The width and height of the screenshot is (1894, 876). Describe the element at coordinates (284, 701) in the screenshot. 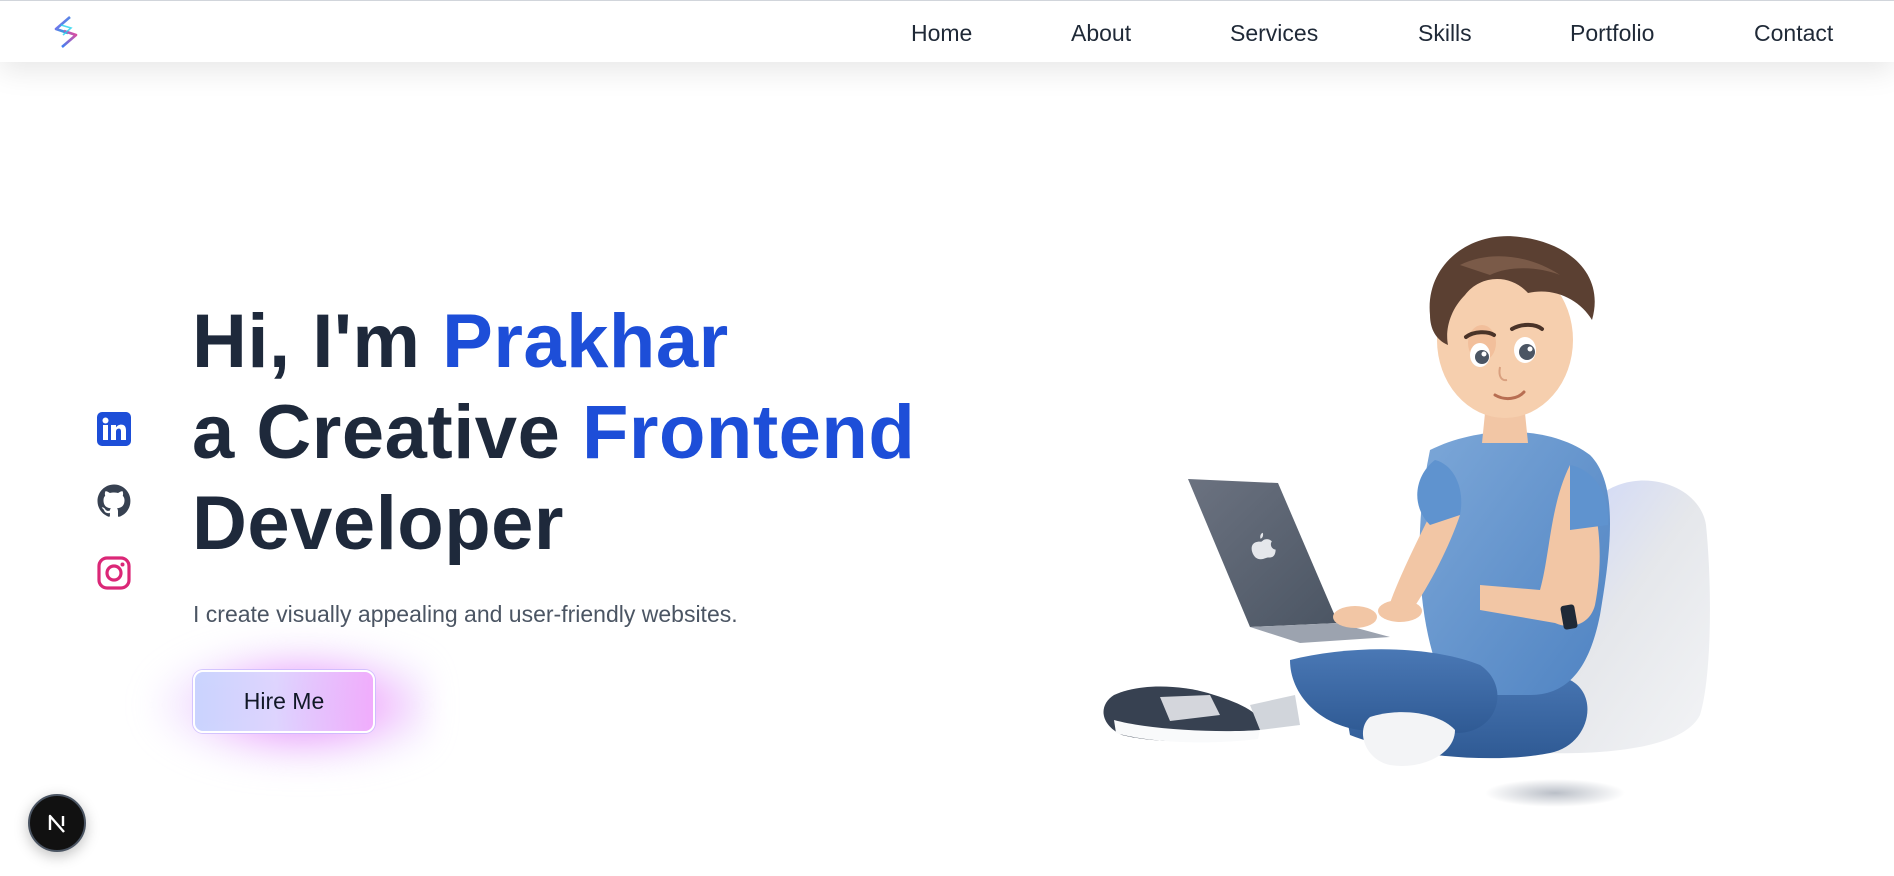

I see `hire-me-button: Hire Me` at that location.